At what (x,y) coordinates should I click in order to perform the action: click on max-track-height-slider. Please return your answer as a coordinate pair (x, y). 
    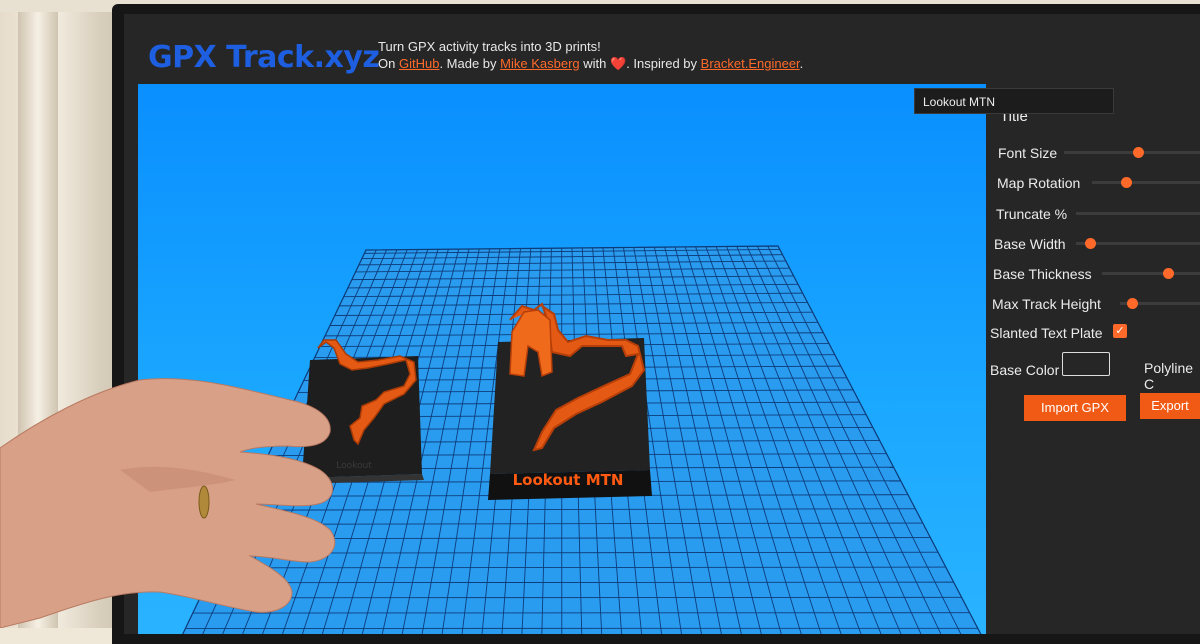
    Looking at the image, I should click on (1160, 303).